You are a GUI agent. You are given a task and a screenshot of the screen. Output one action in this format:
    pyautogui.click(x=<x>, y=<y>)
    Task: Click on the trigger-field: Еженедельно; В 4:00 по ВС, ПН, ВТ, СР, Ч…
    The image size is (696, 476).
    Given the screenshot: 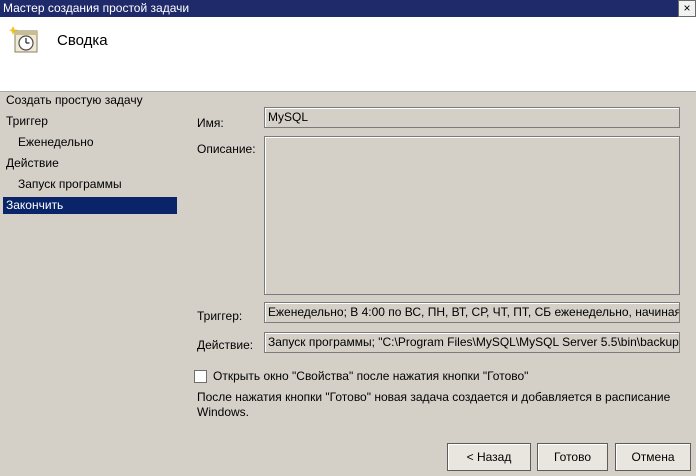 What is the action you would take?
    pyautogui.click(x=472, y=312)
    